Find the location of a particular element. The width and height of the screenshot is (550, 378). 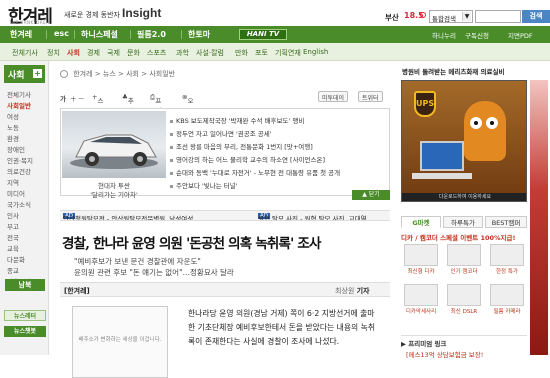

nav-hankyoreh: 한겨레 is located at coordinates (21, 34).